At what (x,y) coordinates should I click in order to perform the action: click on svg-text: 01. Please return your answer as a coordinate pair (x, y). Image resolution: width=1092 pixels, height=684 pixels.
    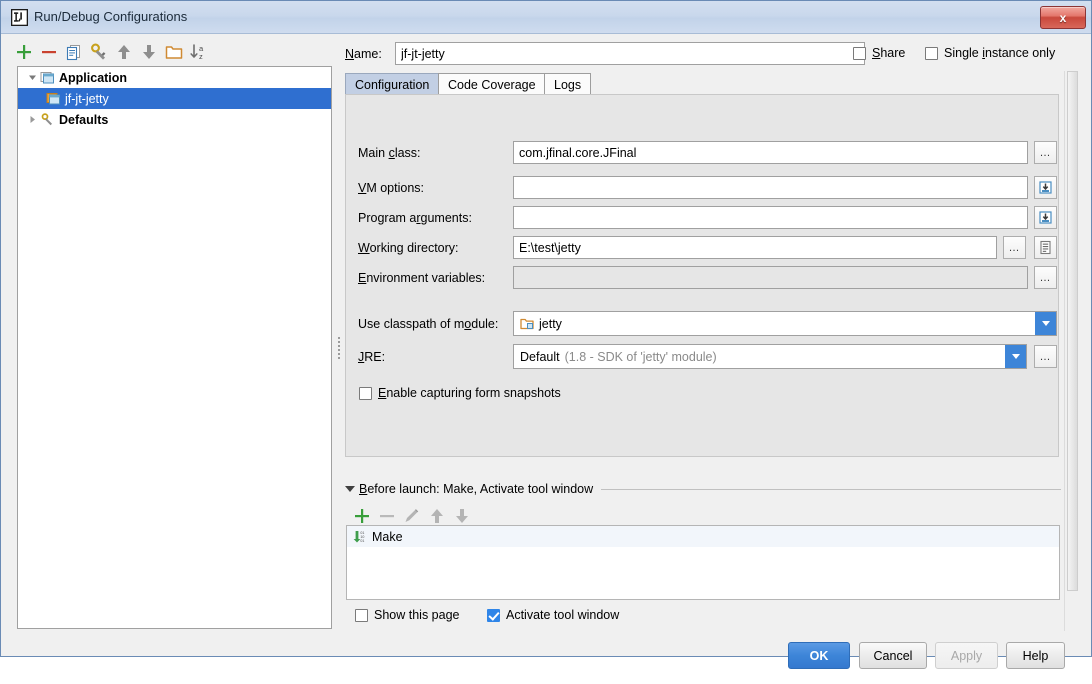
    Looking at the image, I should click on (362, 541).